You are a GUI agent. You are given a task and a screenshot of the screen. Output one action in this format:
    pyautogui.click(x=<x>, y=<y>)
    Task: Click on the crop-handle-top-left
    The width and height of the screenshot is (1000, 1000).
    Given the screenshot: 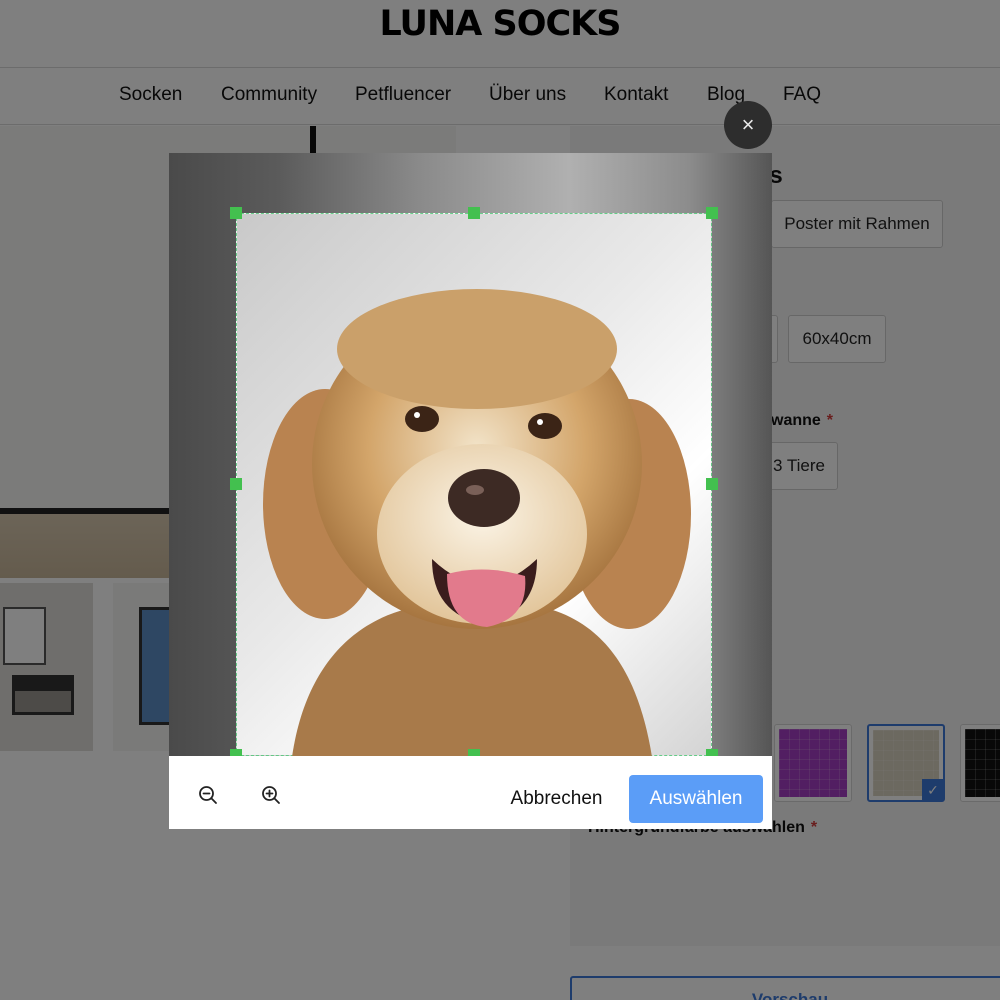 What is the action you would take?
    pyautogui.click(x=236, y=213)
    